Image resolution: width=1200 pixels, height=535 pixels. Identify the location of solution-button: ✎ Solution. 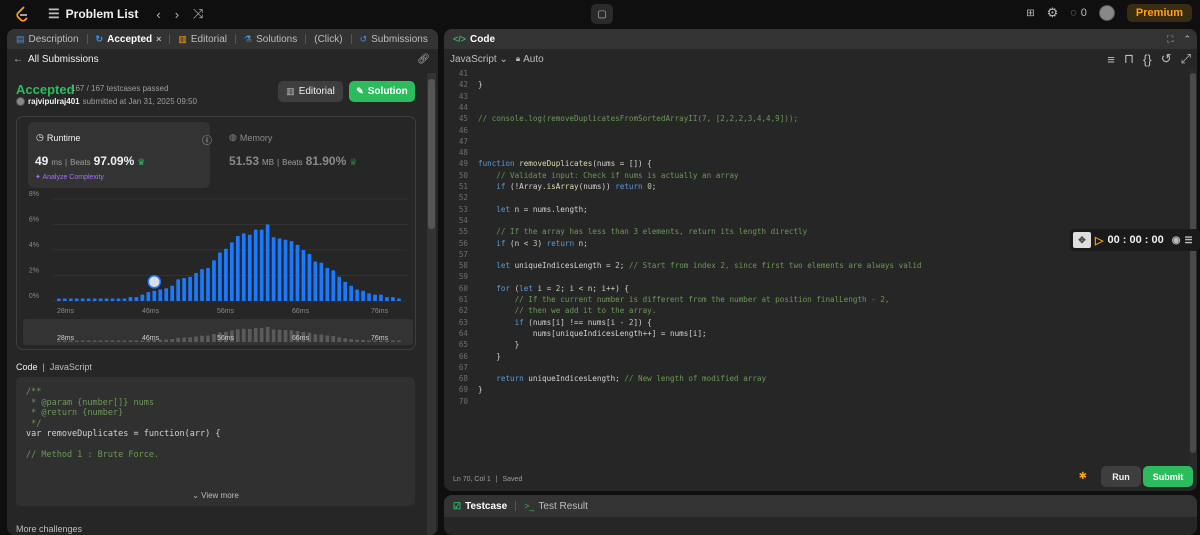
(382, 91).